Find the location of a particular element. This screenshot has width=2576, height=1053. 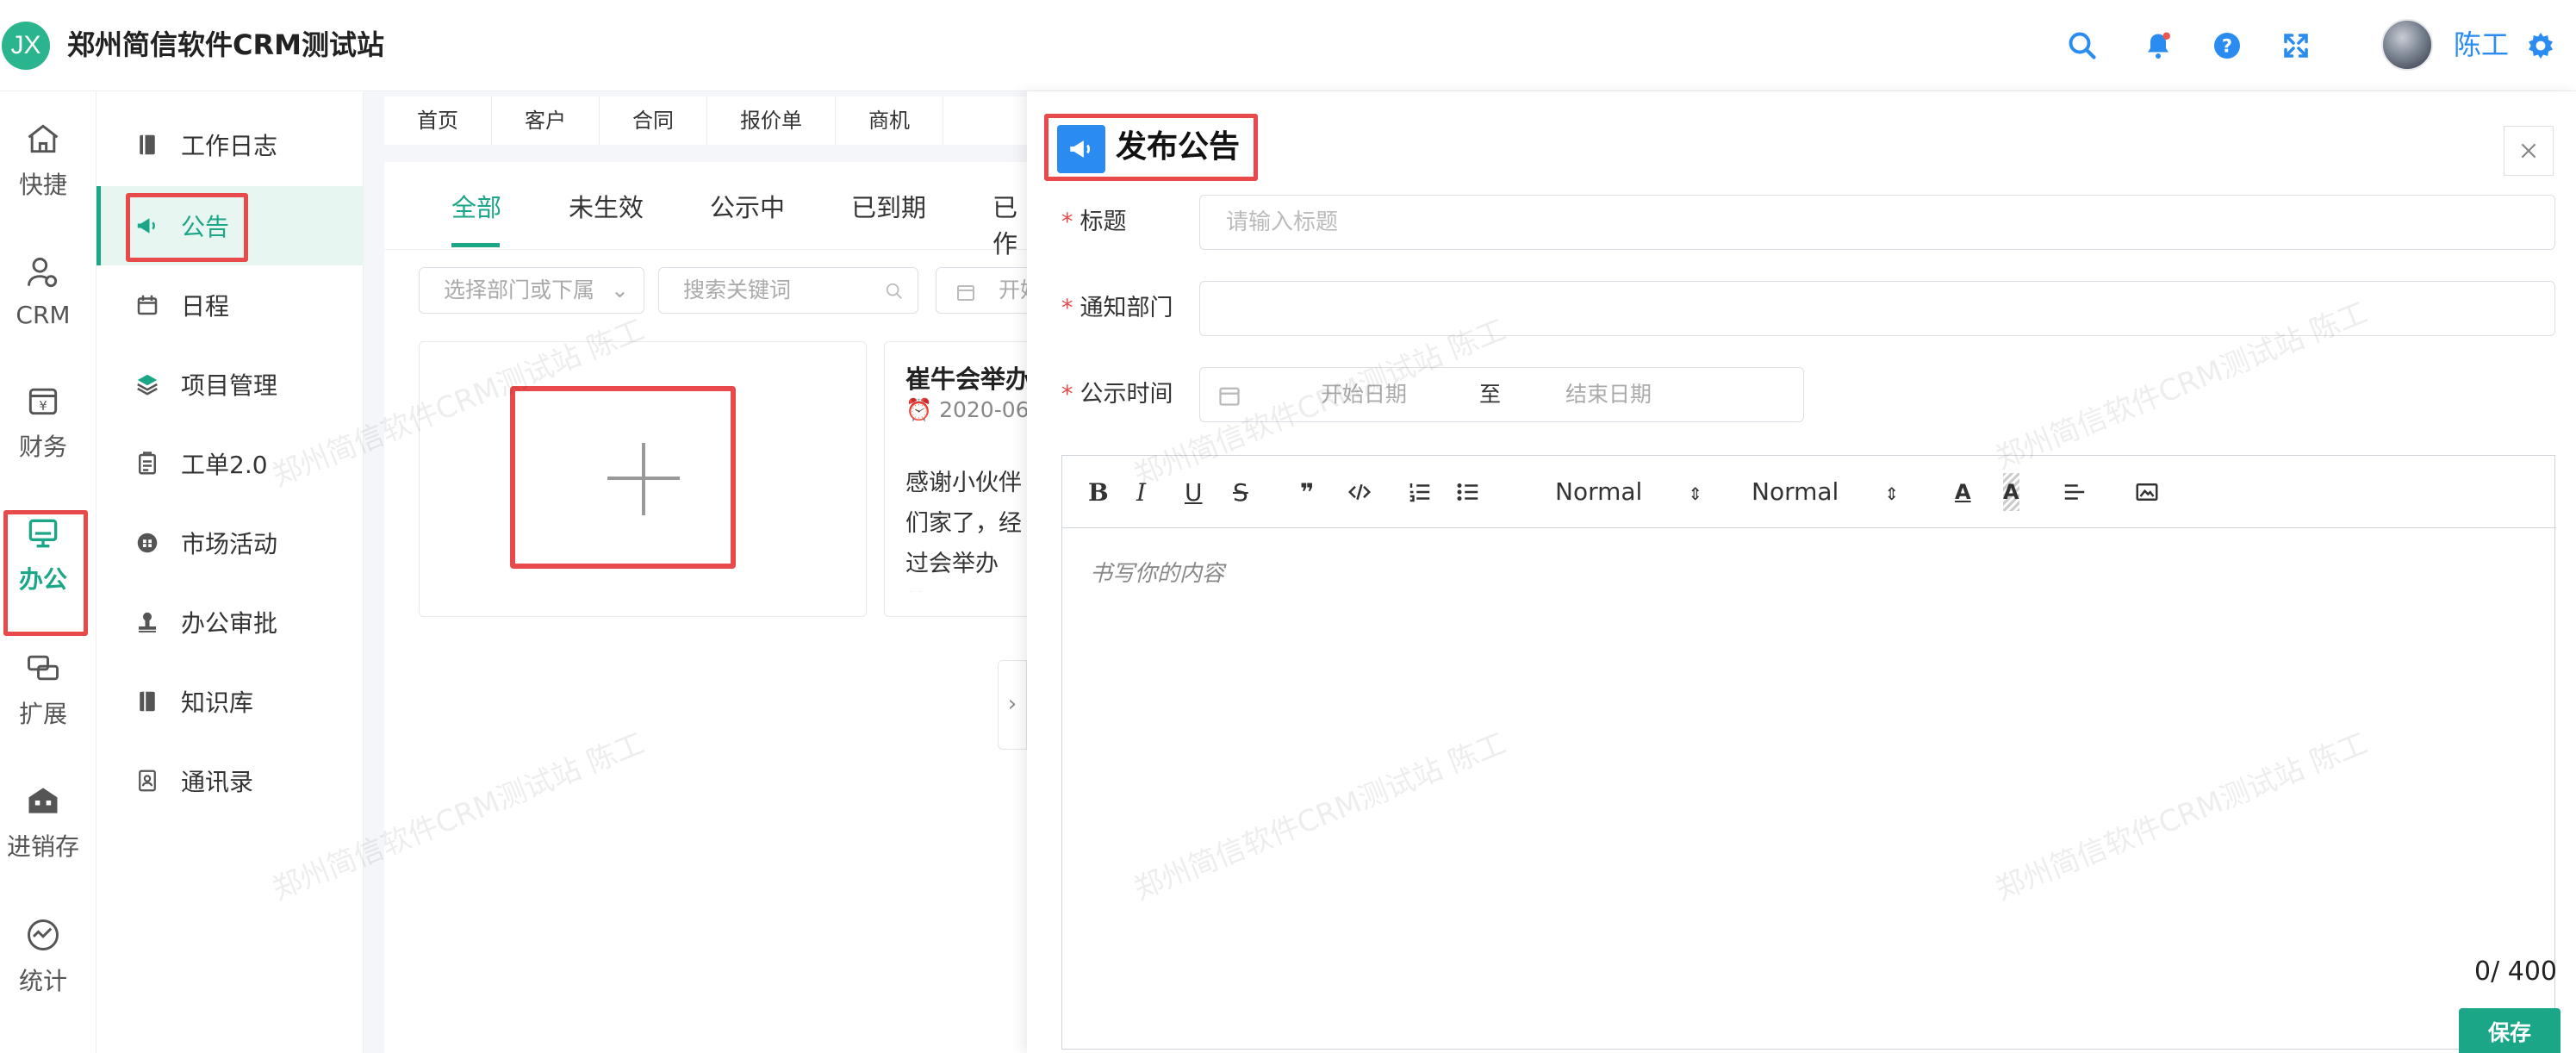

menu-label: 市场活动 is located at coordinates (230, 544).